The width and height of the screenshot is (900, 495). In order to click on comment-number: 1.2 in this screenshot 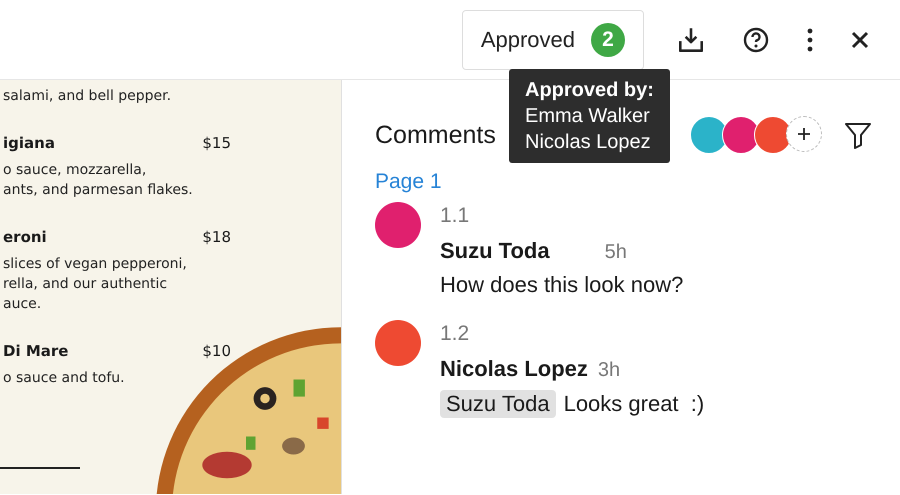, I will do `click(455, 334)`.